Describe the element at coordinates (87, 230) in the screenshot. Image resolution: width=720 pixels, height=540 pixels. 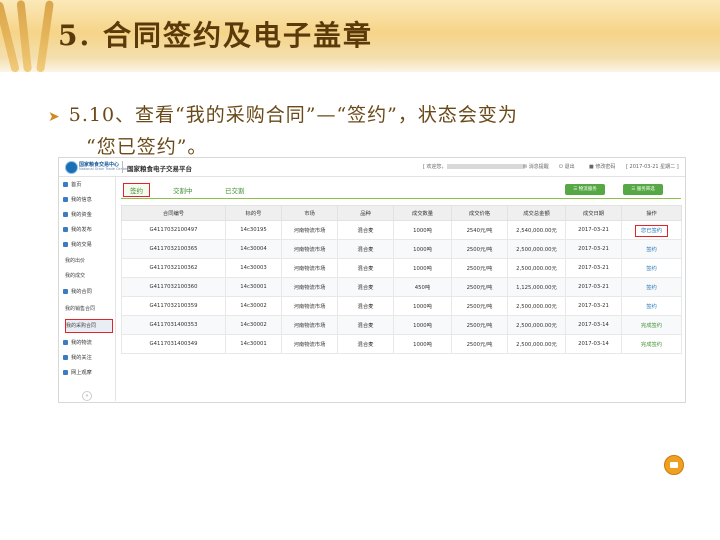
I see `sidebar-item-publish: 我的发布` at that location.